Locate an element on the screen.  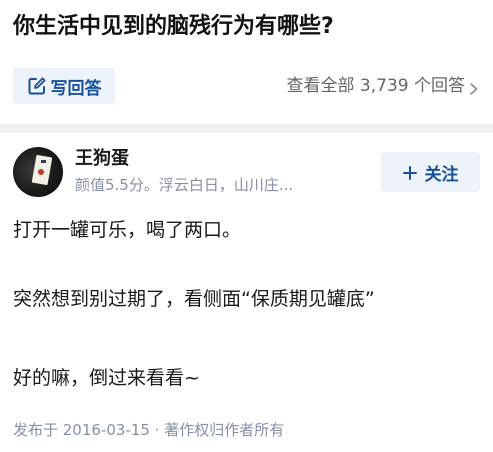
answer-paragraph: 突然想到别过期了，看侧面“保质期见罐底” is located at coordinates (194, 299).